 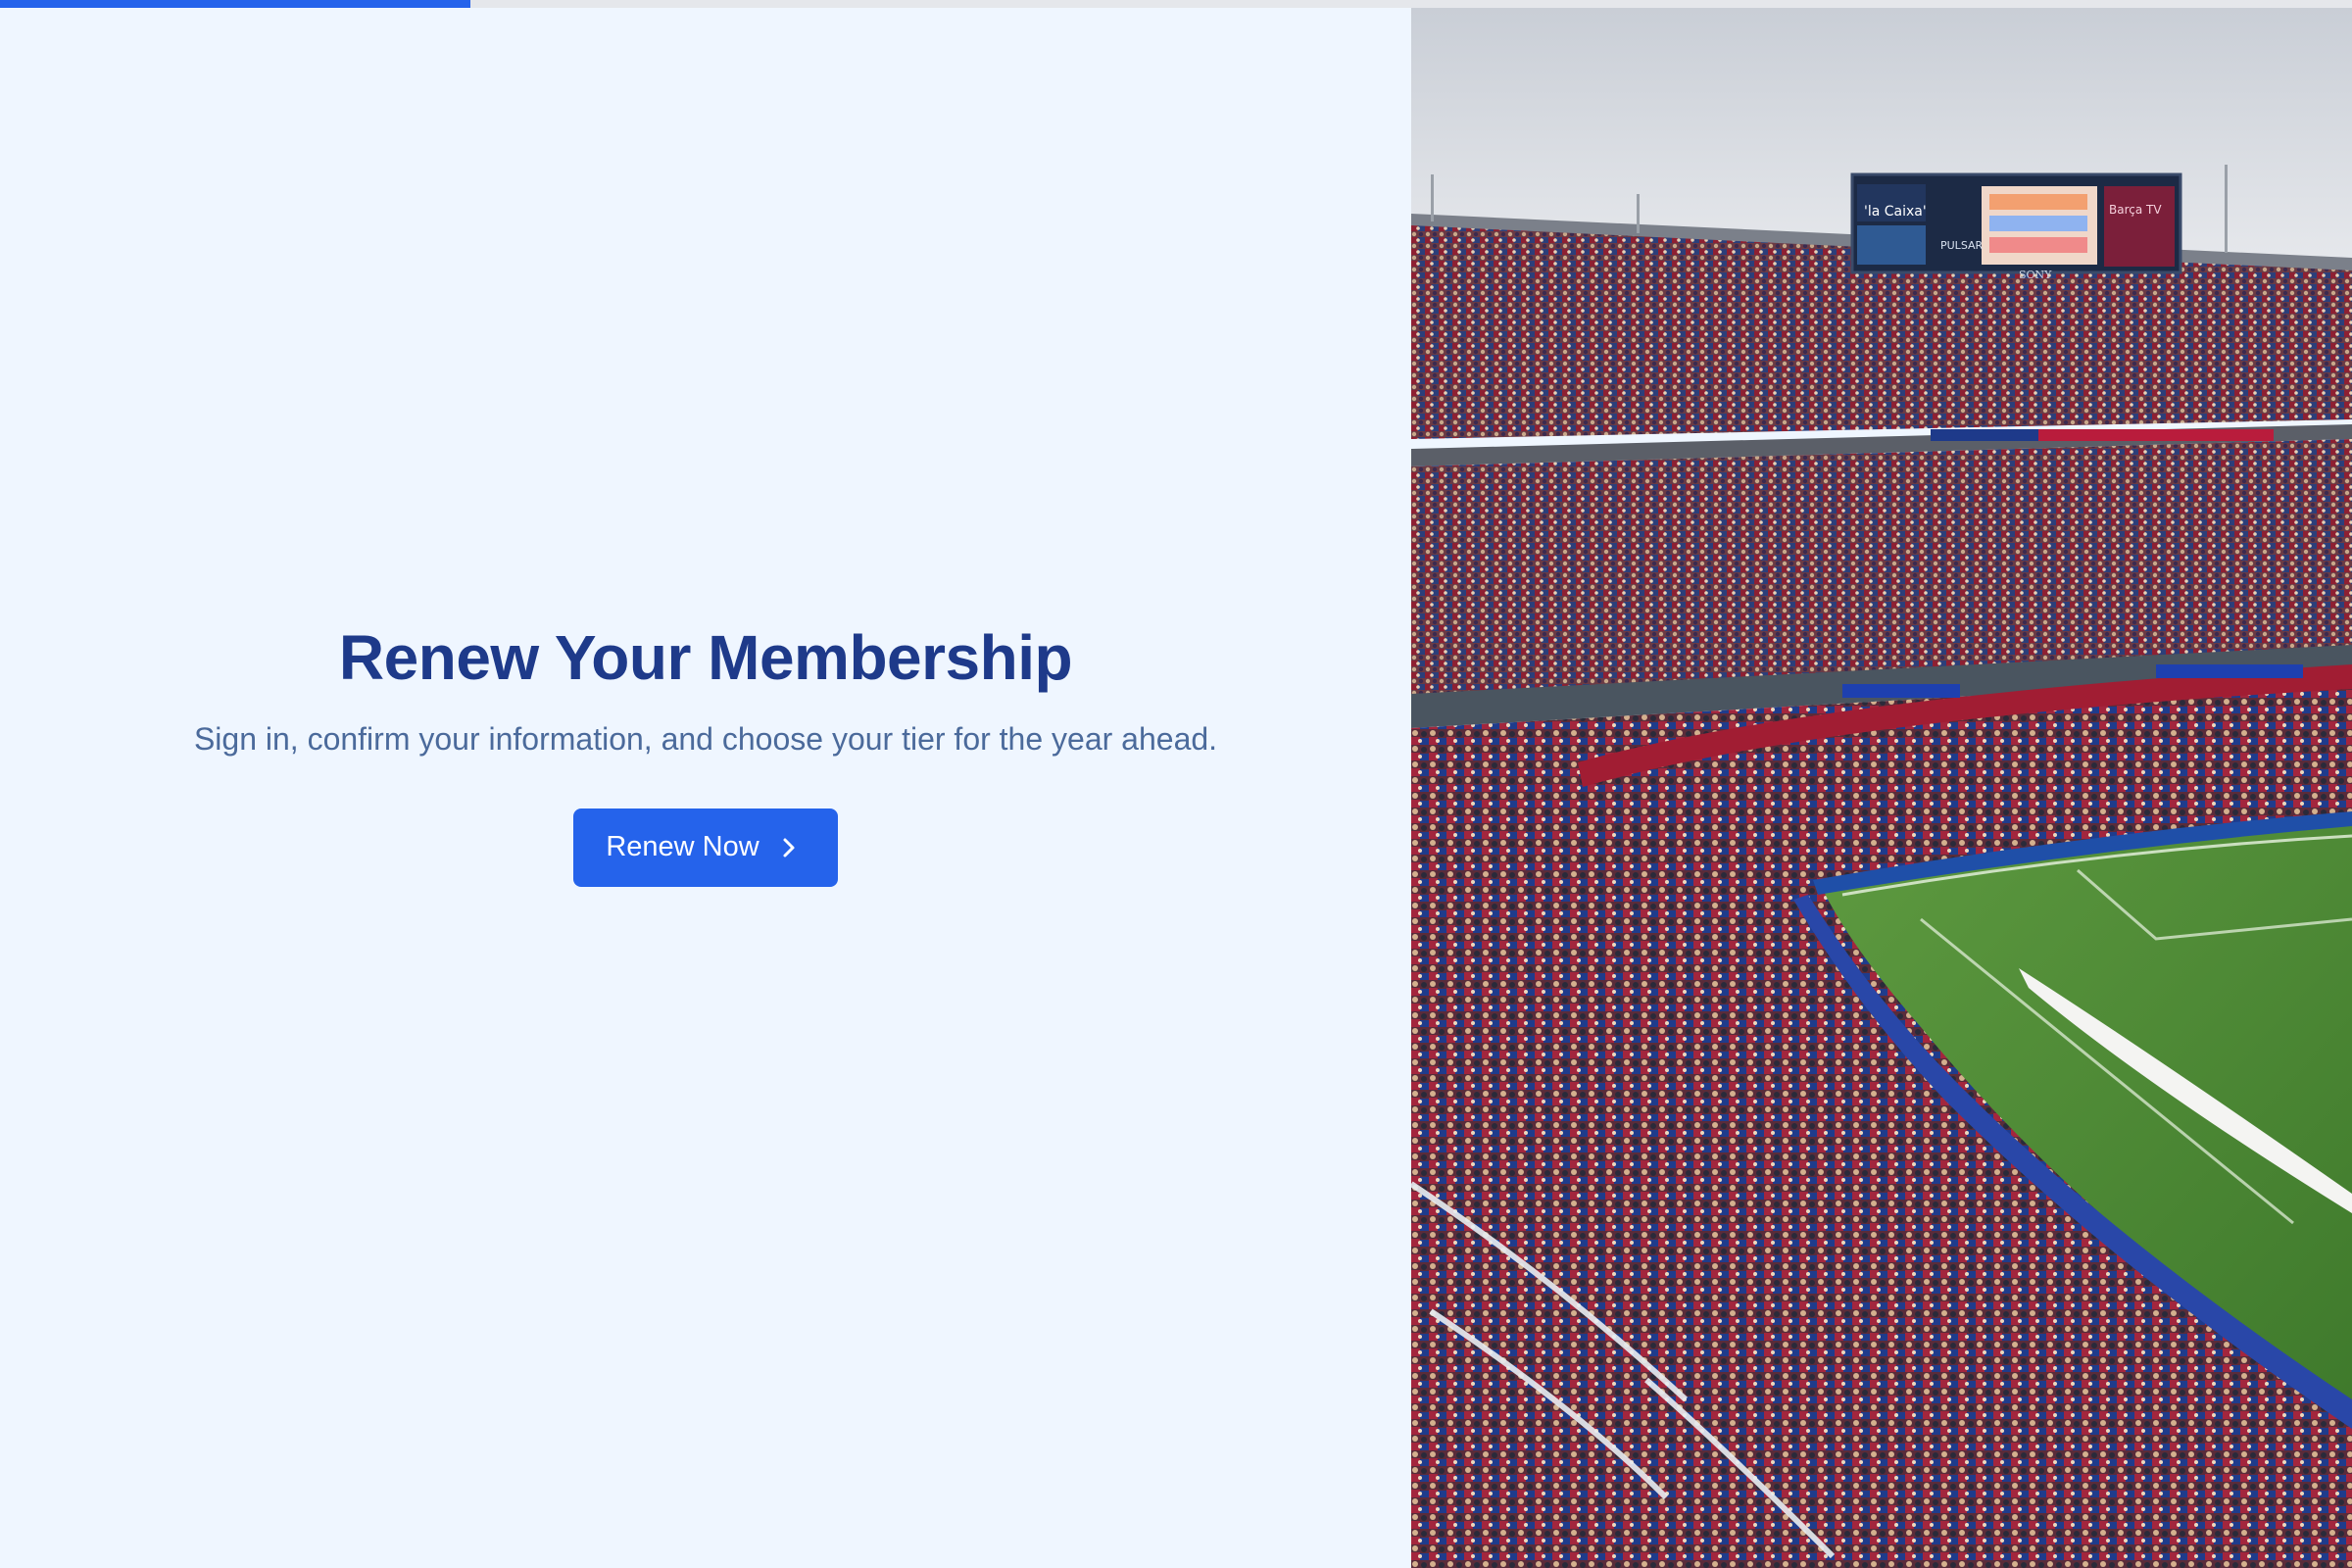 What do you see at coordinates (1895, 212) in the screenshot?
I see `svg-text: 'la Caixa'` at bounding box center [1895, 212].